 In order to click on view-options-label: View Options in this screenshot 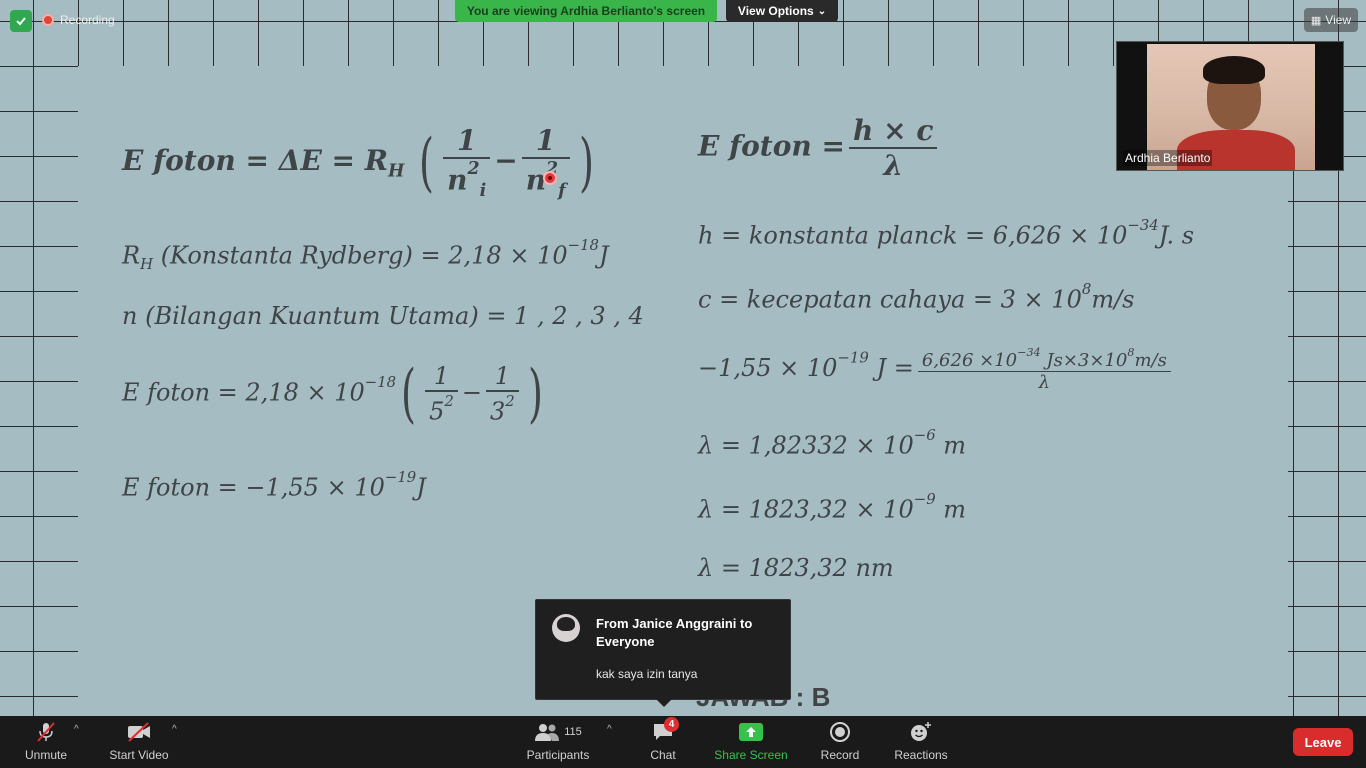, I will do `click(775, 11)`.